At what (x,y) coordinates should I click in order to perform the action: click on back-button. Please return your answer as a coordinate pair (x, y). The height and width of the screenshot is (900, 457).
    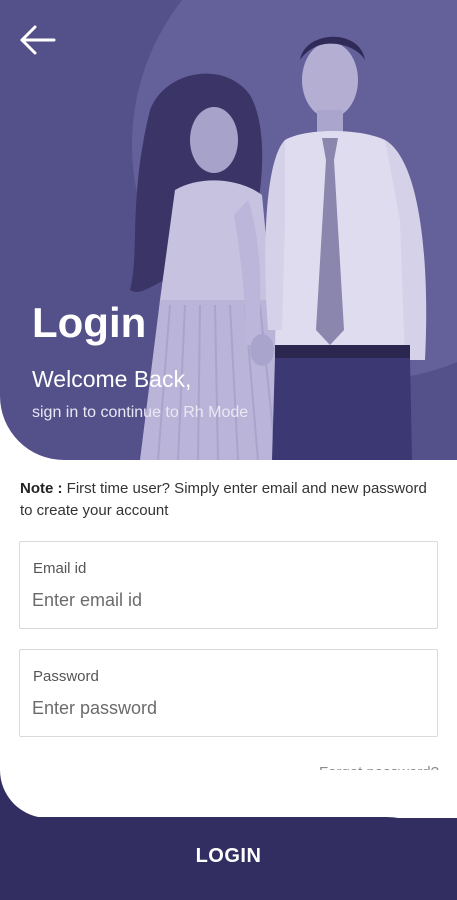
    Looking at the image, I should click on (38, 40).